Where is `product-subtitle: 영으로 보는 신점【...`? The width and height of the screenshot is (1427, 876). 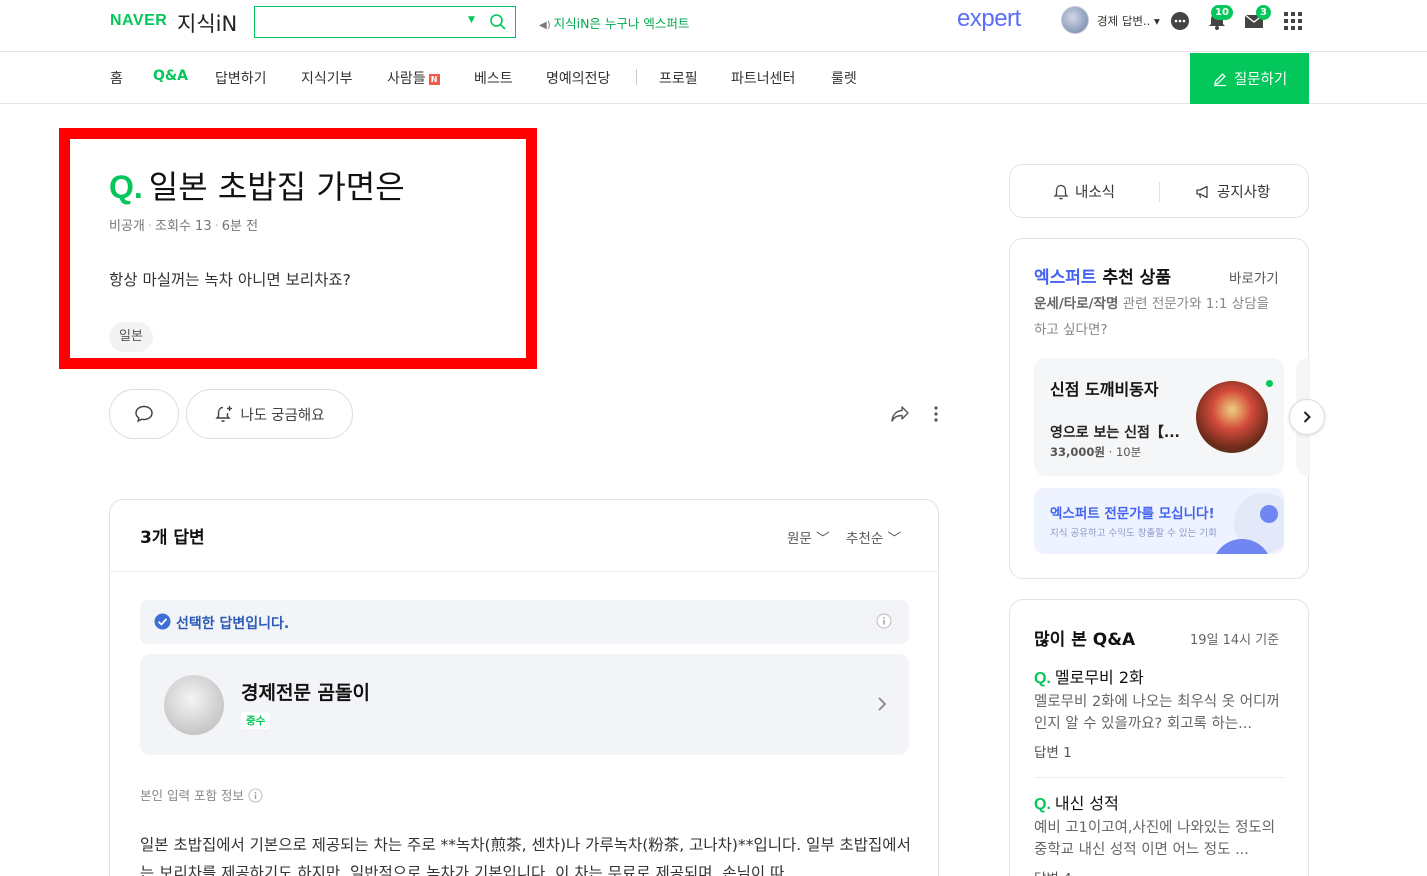 product-subtitle: 영으로 보는 신점【... is located at coordinates (1115, 433).